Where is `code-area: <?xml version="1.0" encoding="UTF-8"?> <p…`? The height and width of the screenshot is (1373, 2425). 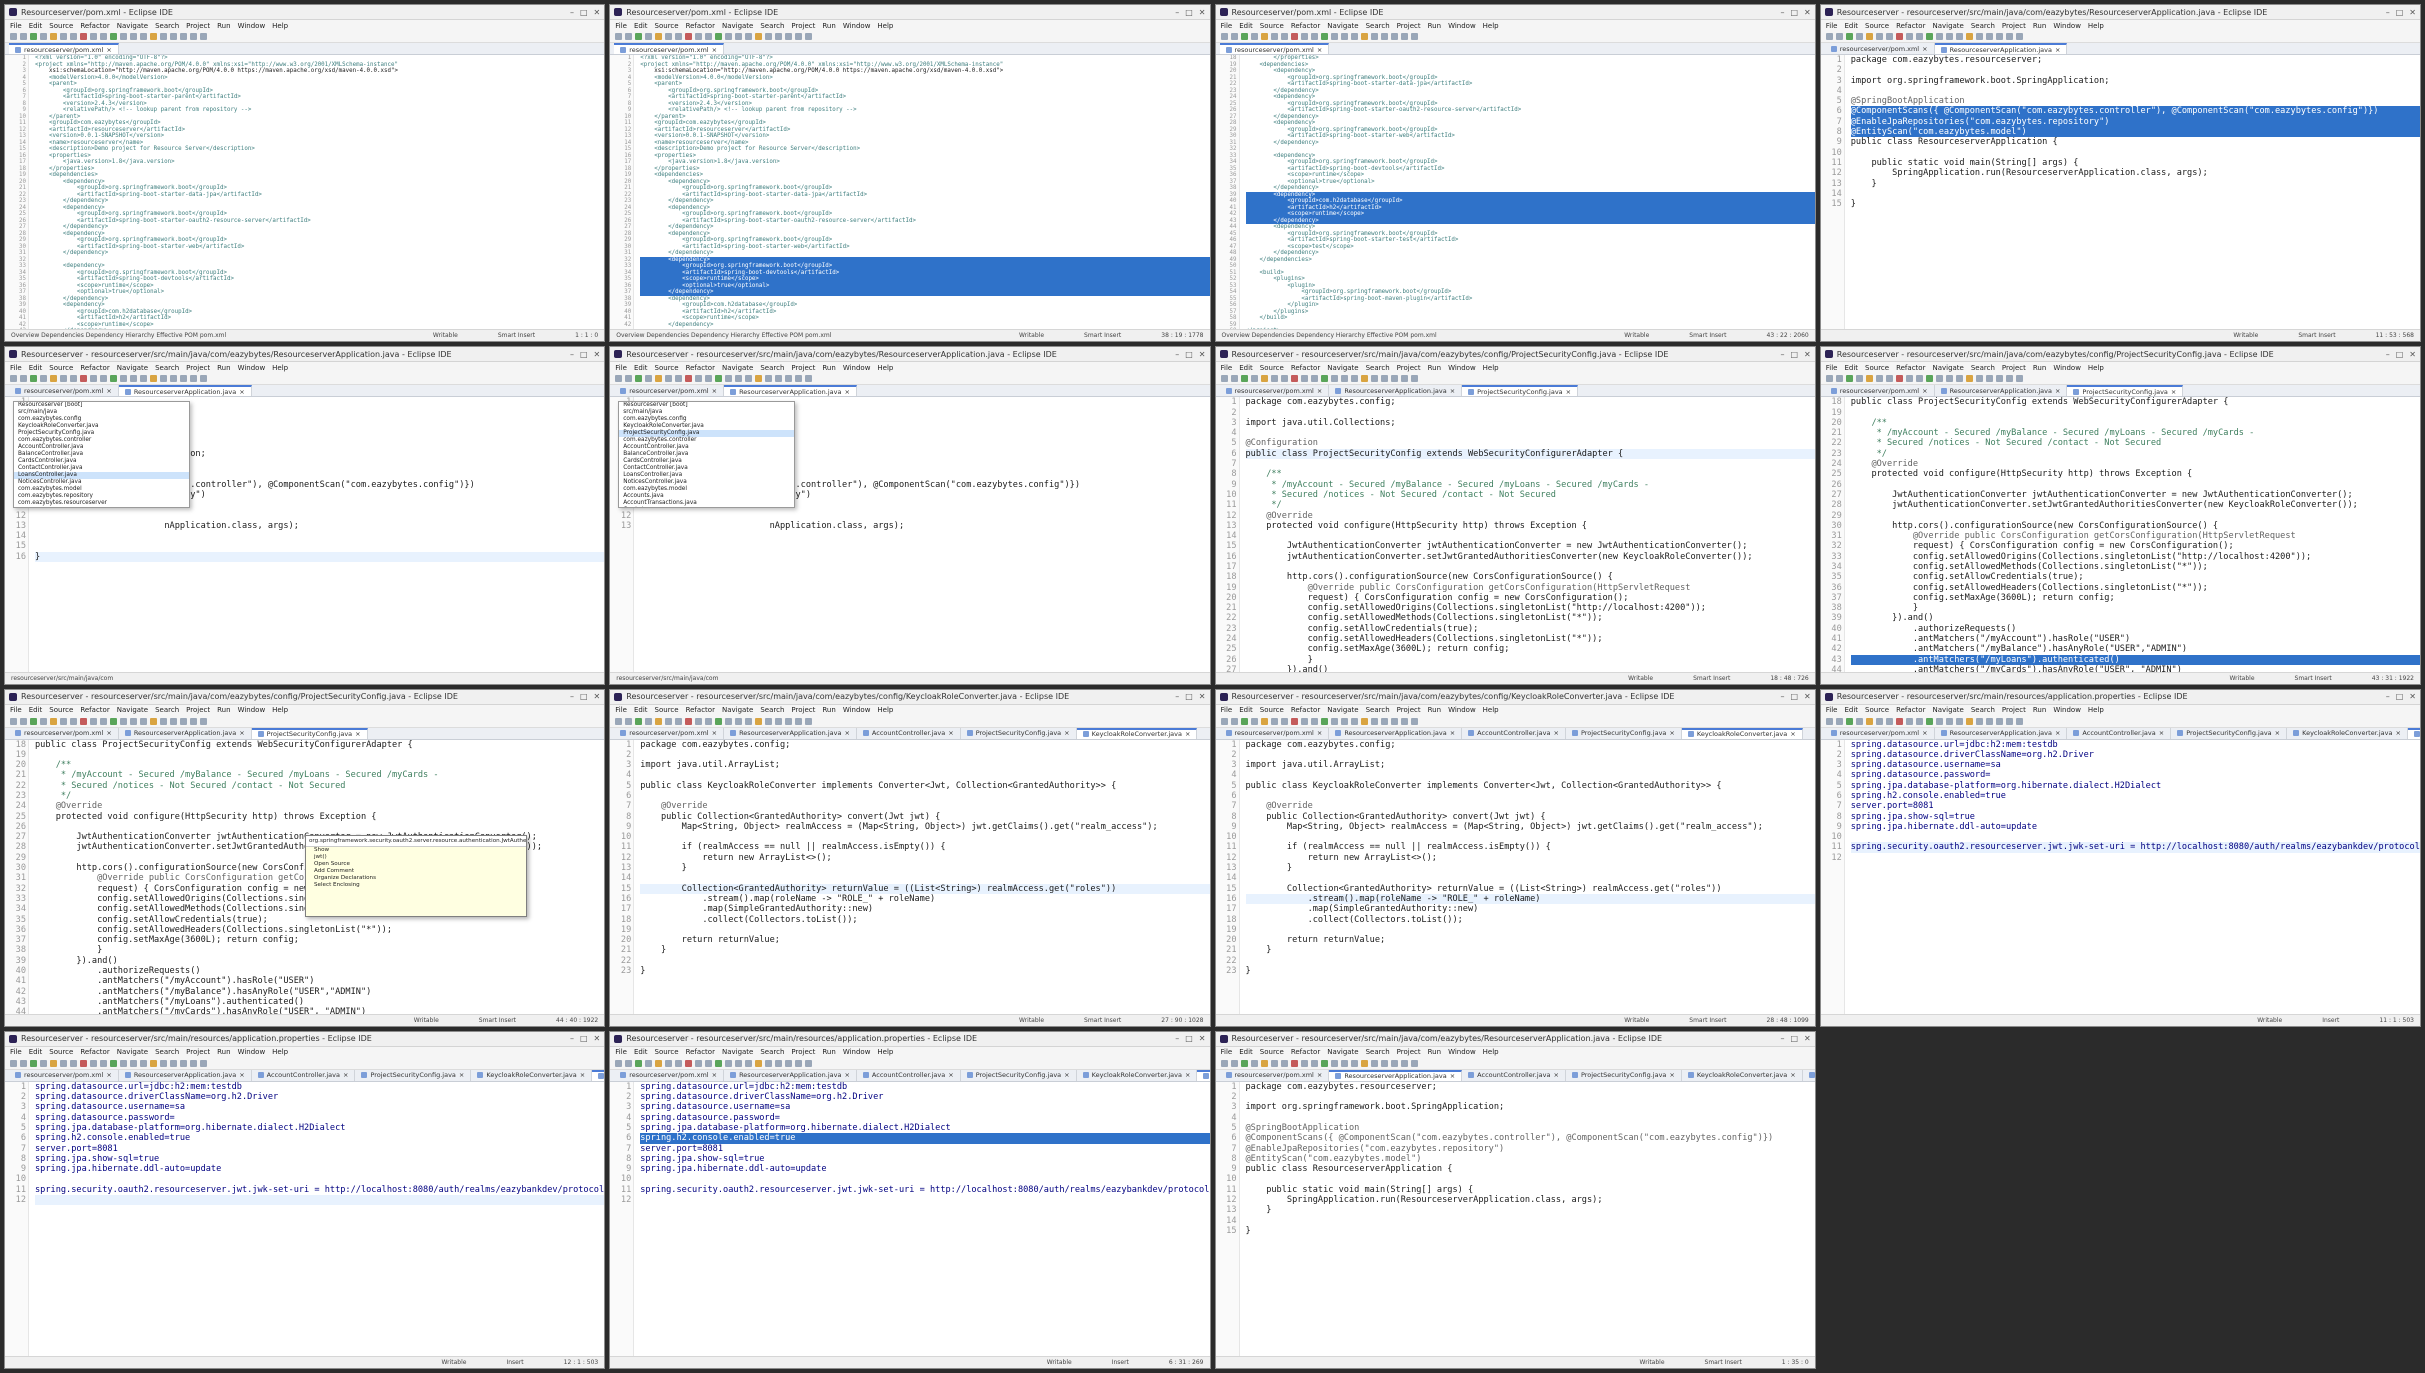
code-area: <?xml version="1.0" encoding="UTF-8"?> <p… is located at coordinates (922, 192).